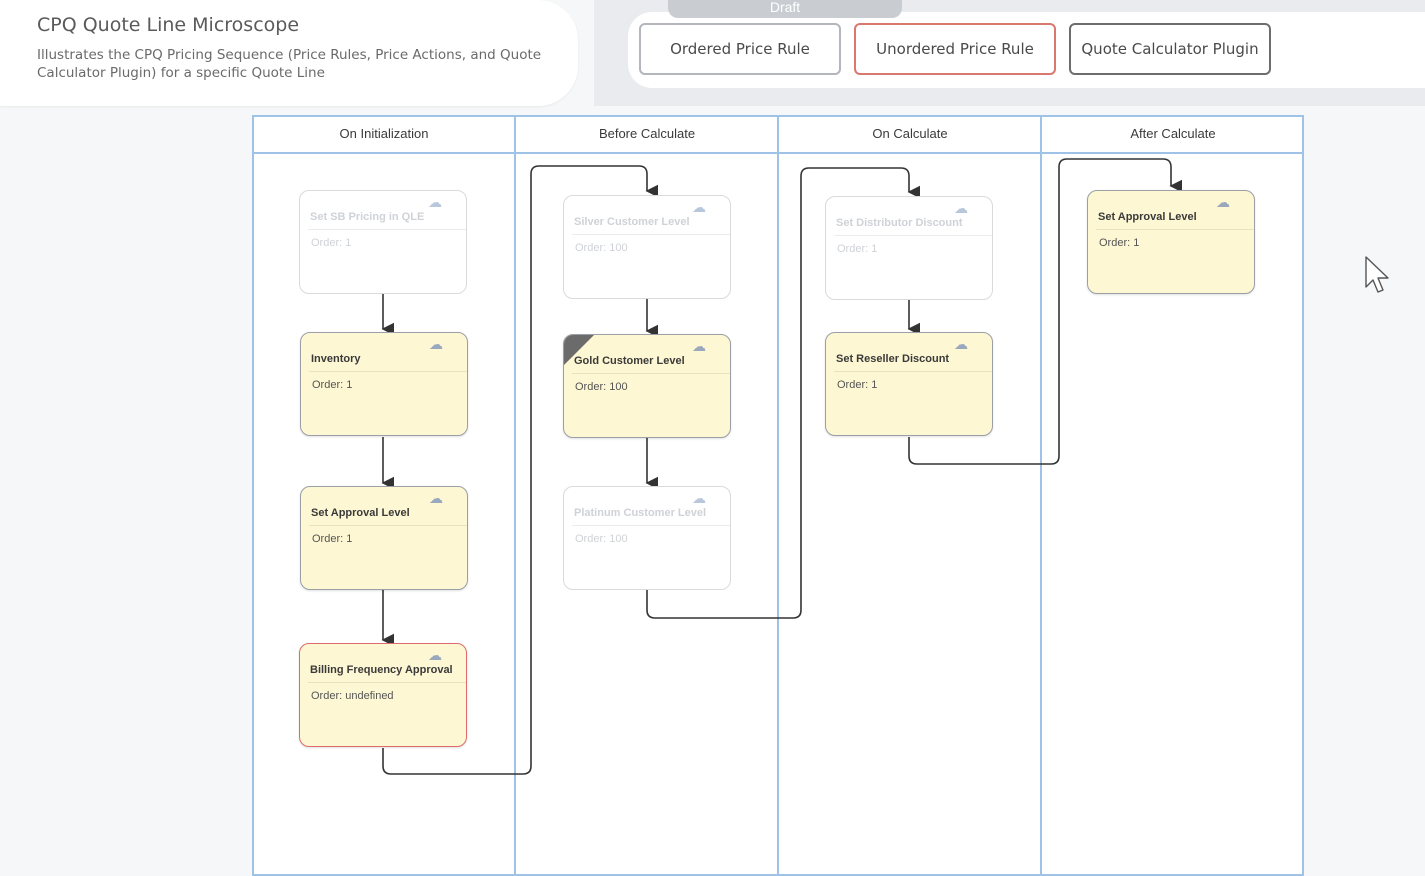 The image size is (1425, 876). Describe the element at coordinates (168, 25) in the screenshot. I see `page-title: CPQ Quote Line Microscope` at that location.